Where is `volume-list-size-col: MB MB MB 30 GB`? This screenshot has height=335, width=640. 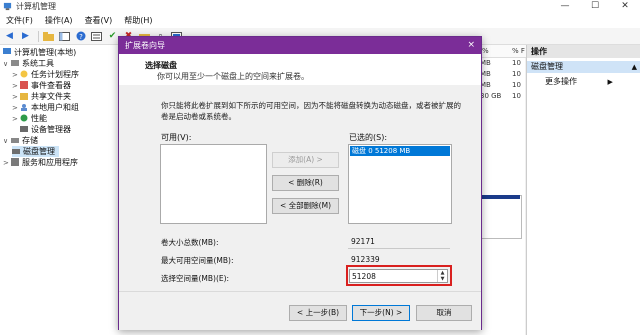 volume-list-size-col: MB MB MB 30 GB is located at coordinates (490, 80).